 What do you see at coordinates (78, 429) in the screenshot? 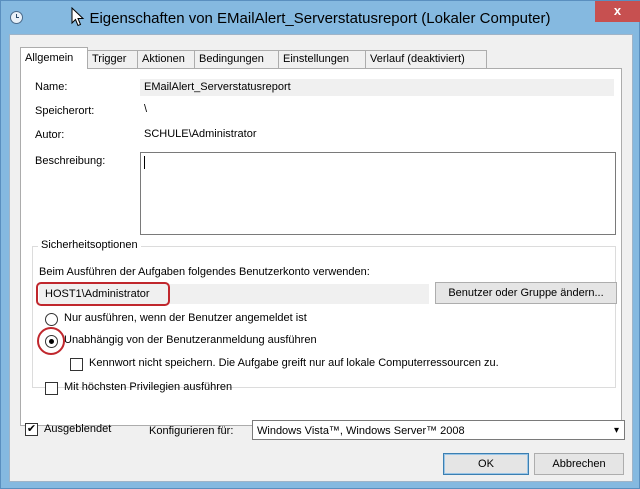
I see `hidden-label: Ausgeblendet` at bounding box center [78, 429].